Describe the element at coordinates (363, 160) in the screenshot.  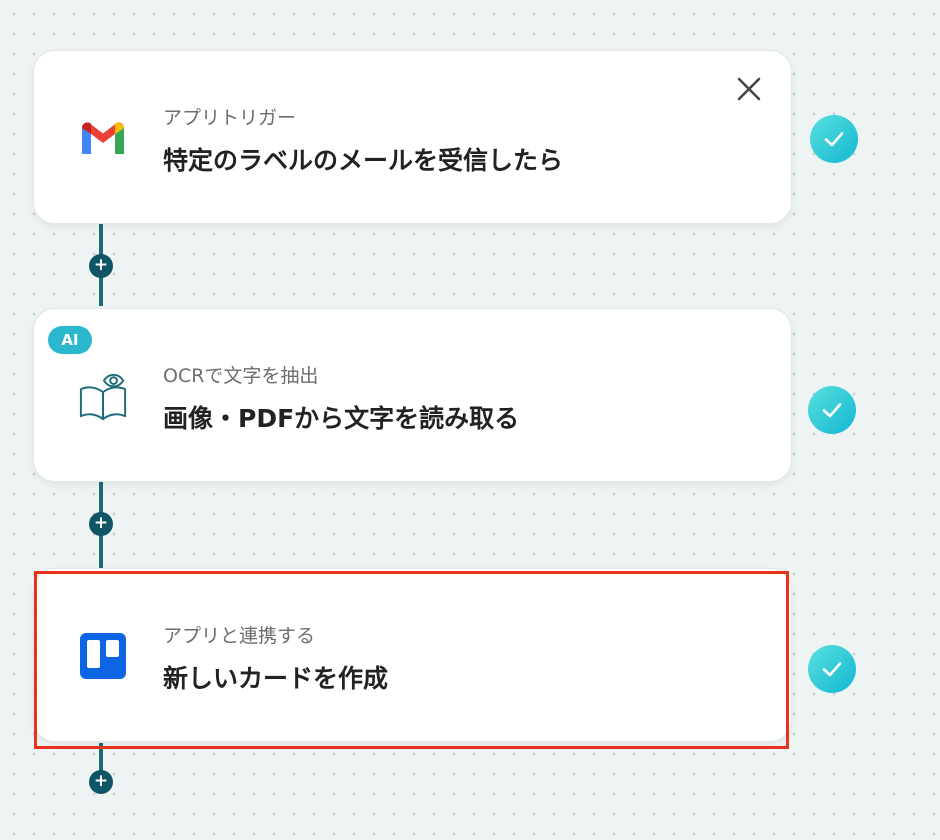
I see `step-title: 特定のラベルのメールを受信したら` at that location.